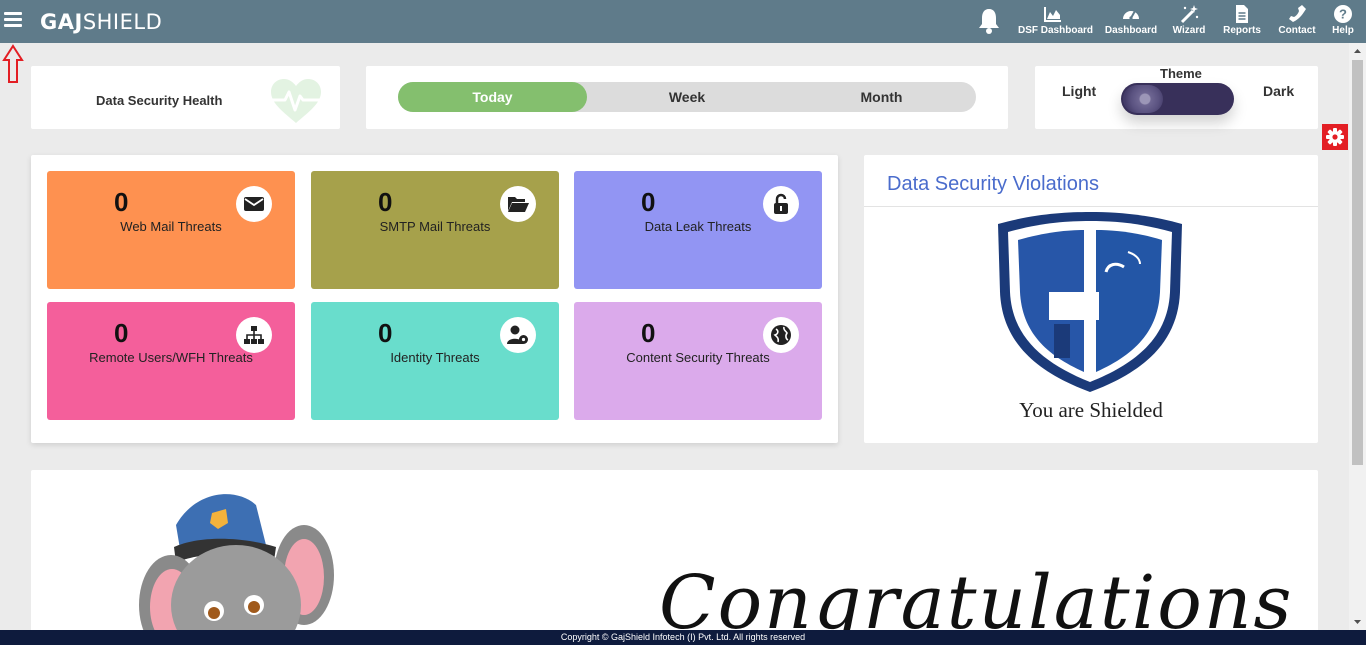 The image size is (1366, 645). I want to click on period-week-button: Week, so click(687, 97).